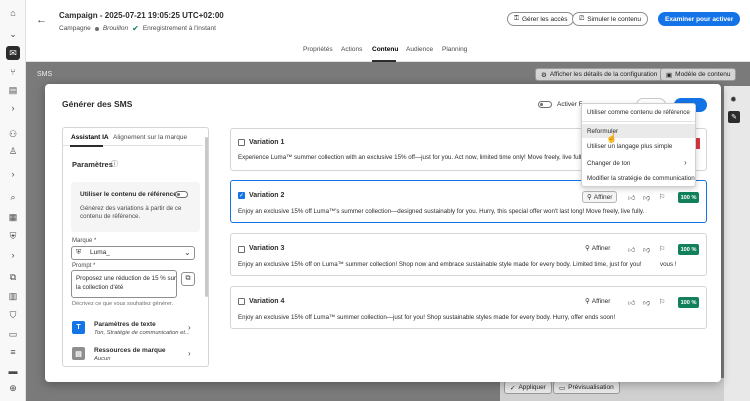 Image resolution: width=750 pixels, height=401 pixels. I want to click on menu-item-change-strategy: Modifier la stratégie de communication, so click(641, 178).